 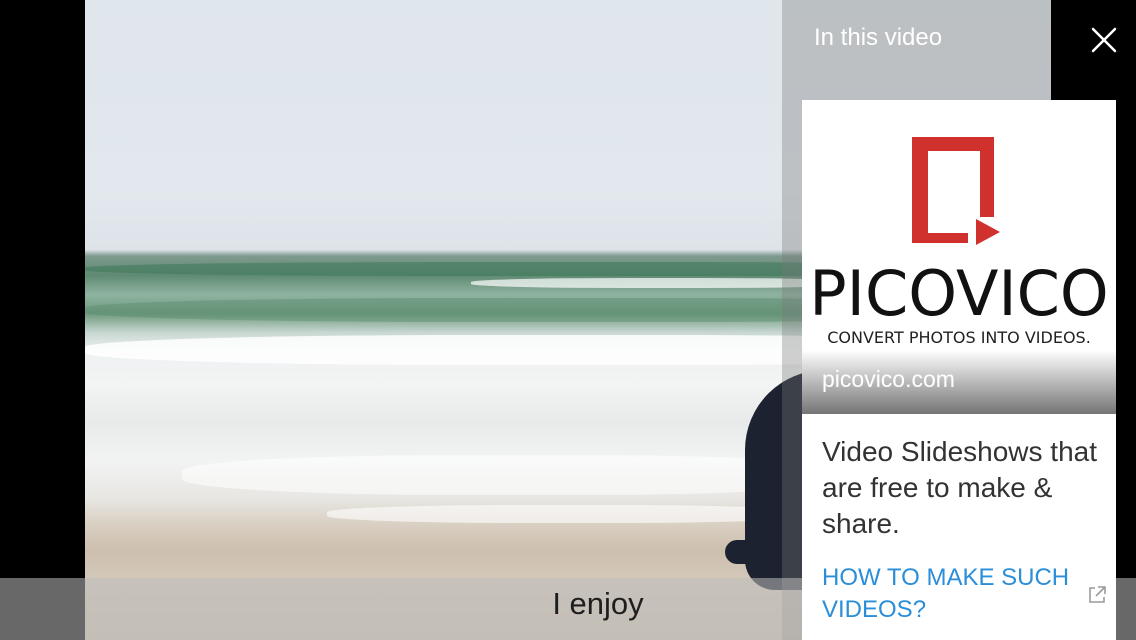 What do you see at coordinates (953, 594) in the screenshot?
I see `ad-cta-link: HOW TO MAKE SUCH VIDEOS?` at bounding box center [953, 594].